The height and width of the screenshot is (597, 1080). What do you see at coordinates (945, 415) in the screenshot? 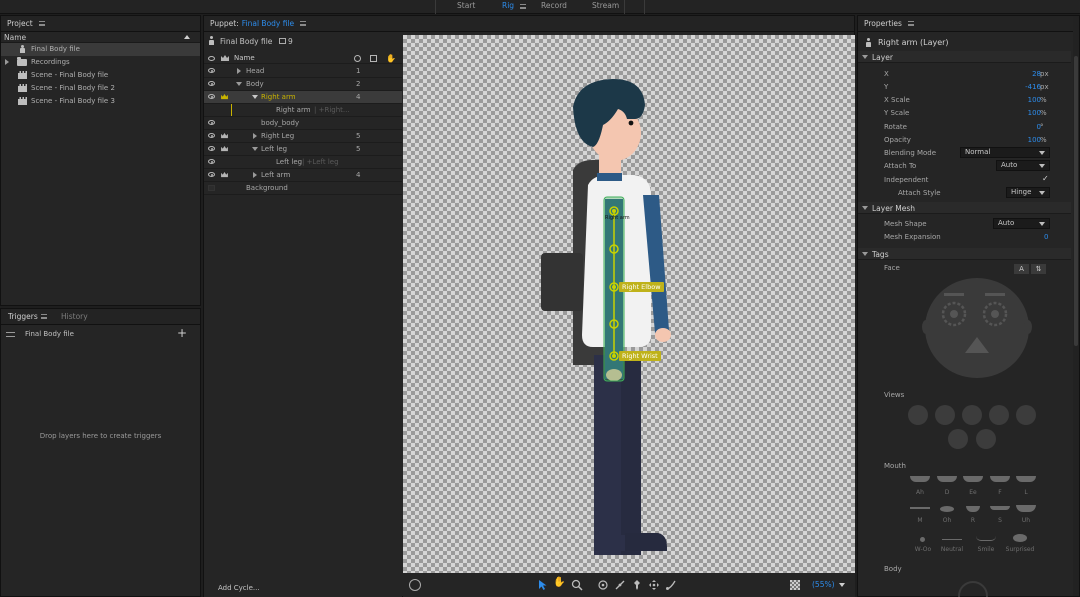
I see `view-quarter-left-icon` at bounding box center [945, 415].